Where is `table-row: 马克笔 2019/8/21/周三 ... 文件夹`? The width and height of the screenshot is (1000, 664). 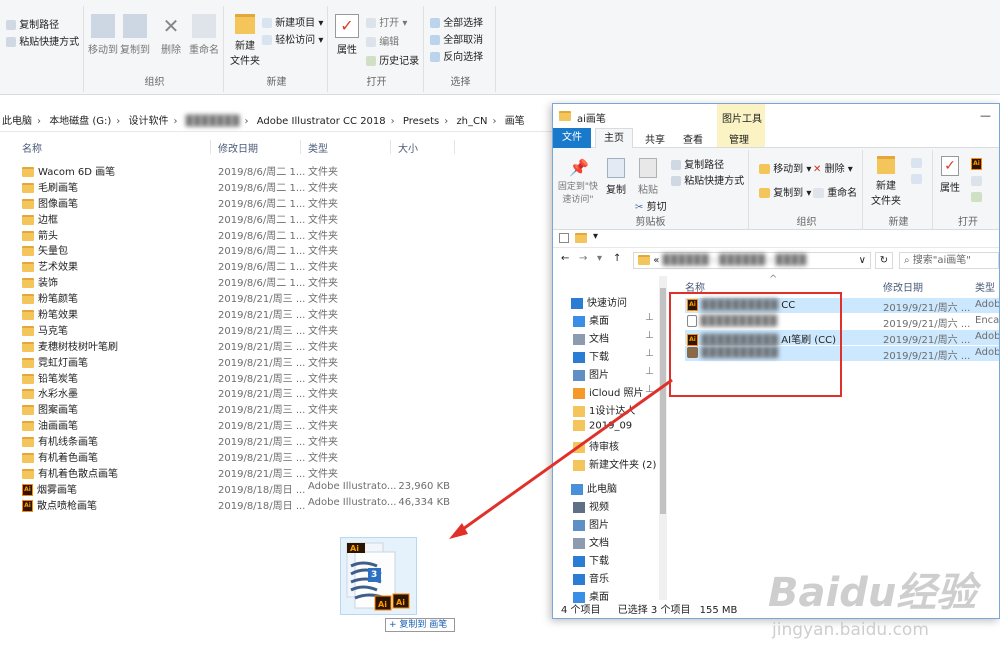
table-row: 马克笔 2019/8/21/周三 ... 文件夹 is located at coordinates (243, 329).